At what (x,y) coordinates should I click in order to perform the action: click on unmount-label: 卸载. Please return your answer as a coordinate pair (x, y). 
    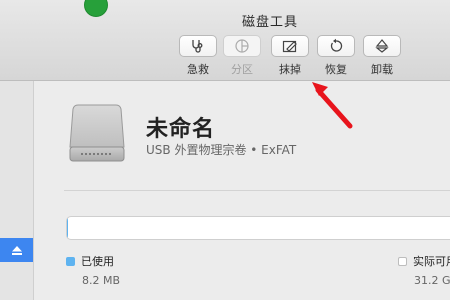
    Looking at the image, I should click on (382, 69).